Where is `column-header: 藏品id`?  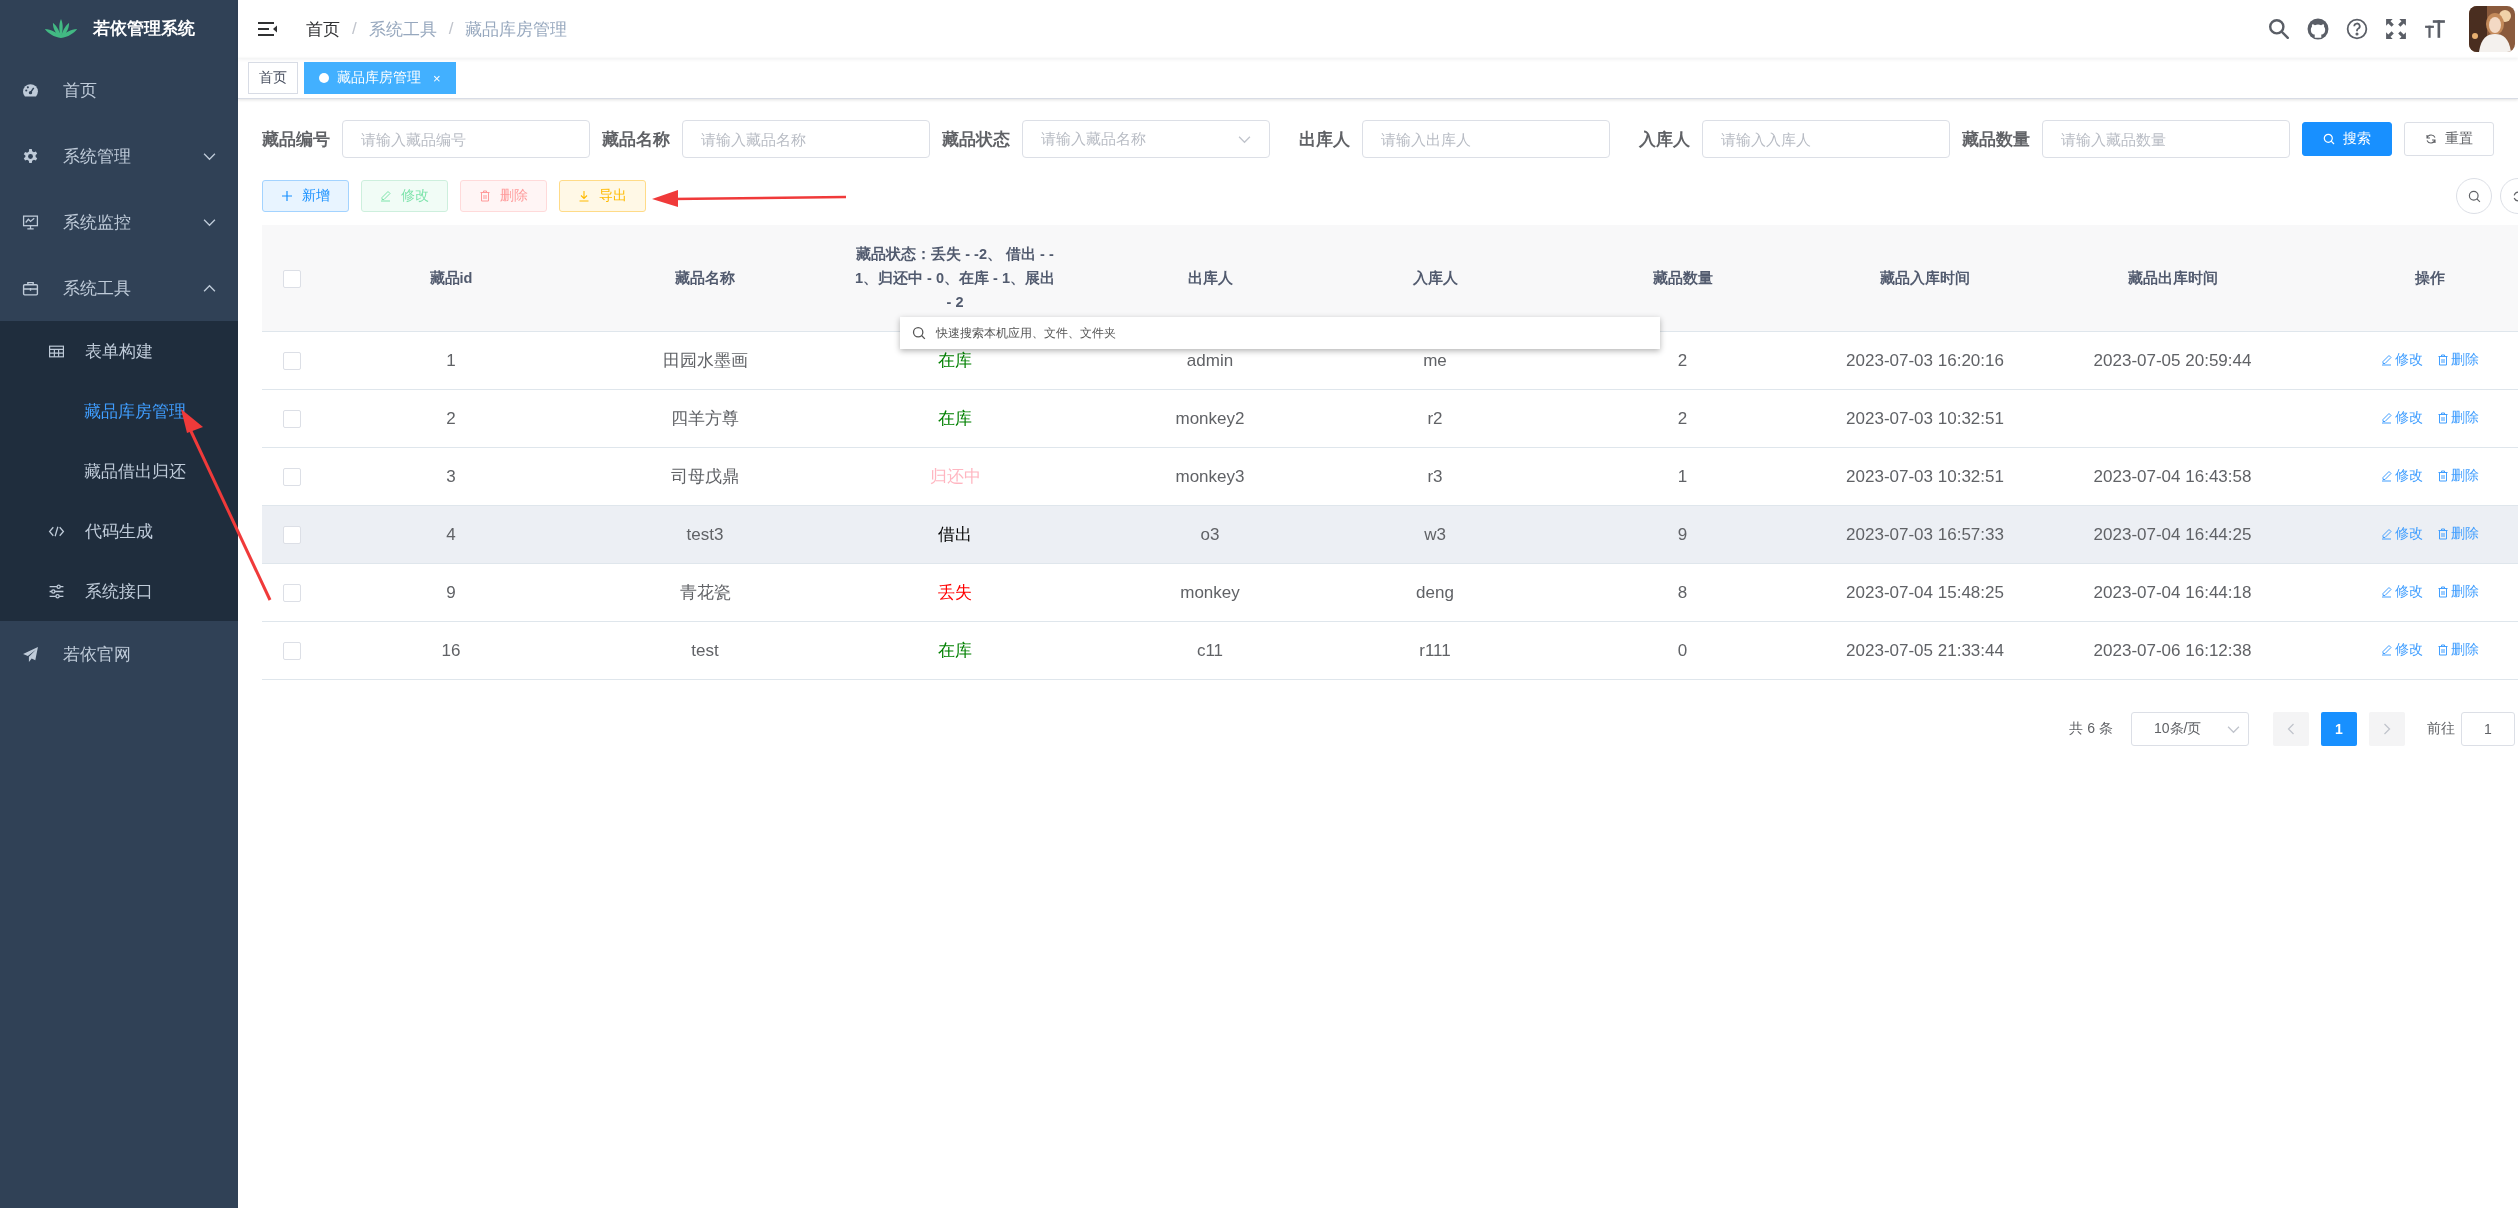 column-header: 藏品id is located at coordinates (451, 278).